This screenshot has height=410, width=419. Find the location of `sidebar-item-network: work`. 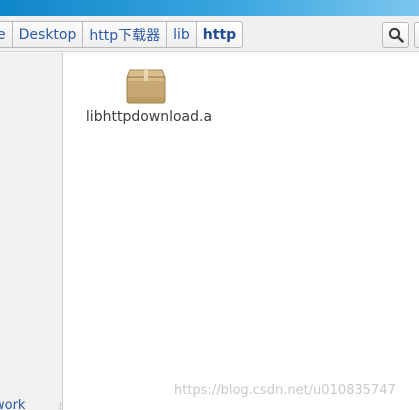

sidebar-item-network: work is located at coordinates (12, 404).